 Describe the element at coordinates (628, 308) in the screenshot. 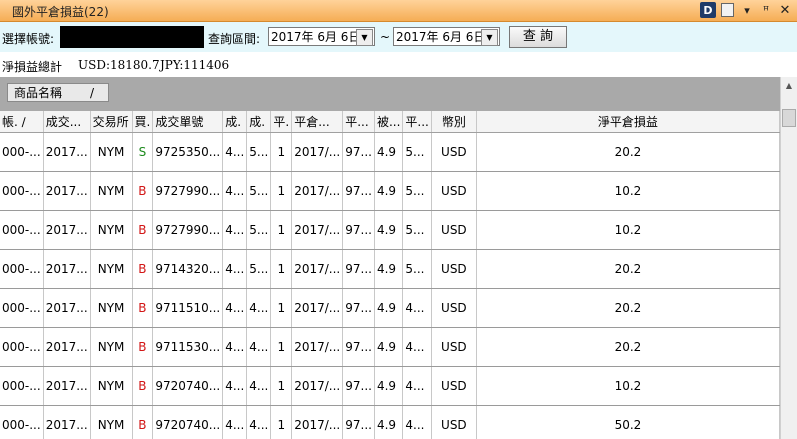

I see `table-cell: 20.2` at that location.